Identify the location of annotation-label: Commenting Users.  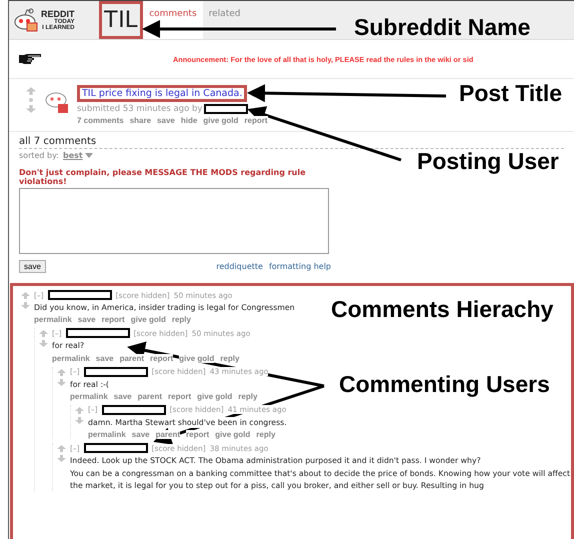
(444, 384).